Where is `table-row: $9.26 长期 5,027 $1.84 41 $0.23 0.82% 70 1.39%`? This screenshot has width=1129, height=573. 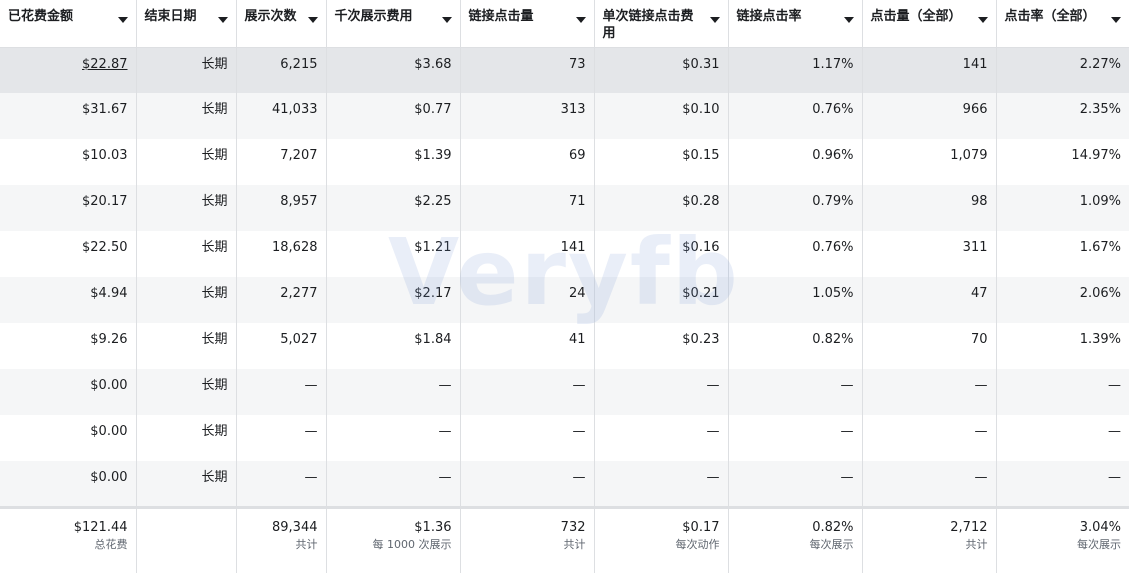
table-row: $9.26 长期 5,027 $1.84 41 $0.23 0.82% 70 1.39% is located at coordinates (564, 346).